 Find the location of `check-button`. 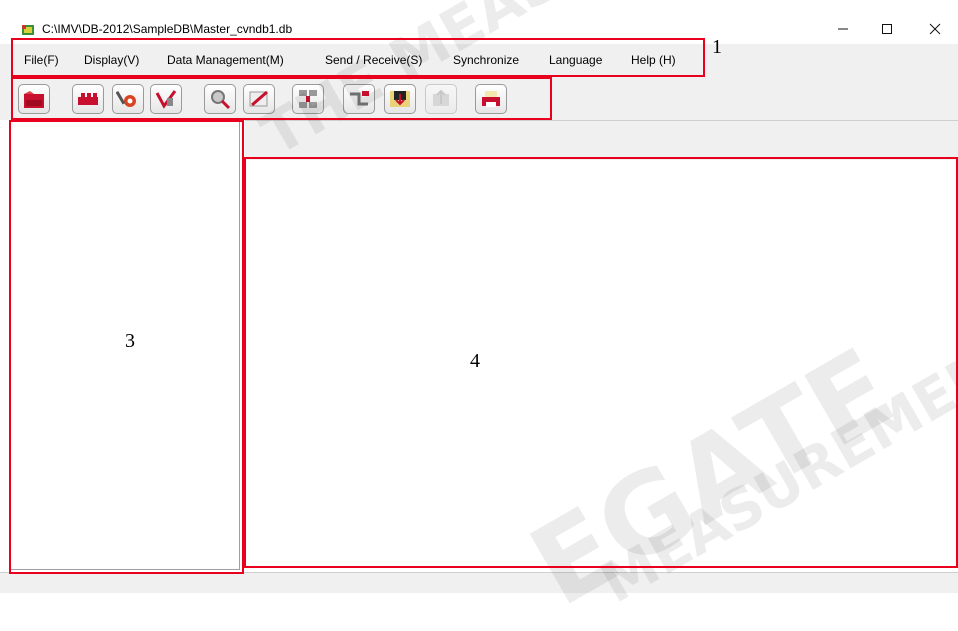

check-button is located at coordinates (166, 99).